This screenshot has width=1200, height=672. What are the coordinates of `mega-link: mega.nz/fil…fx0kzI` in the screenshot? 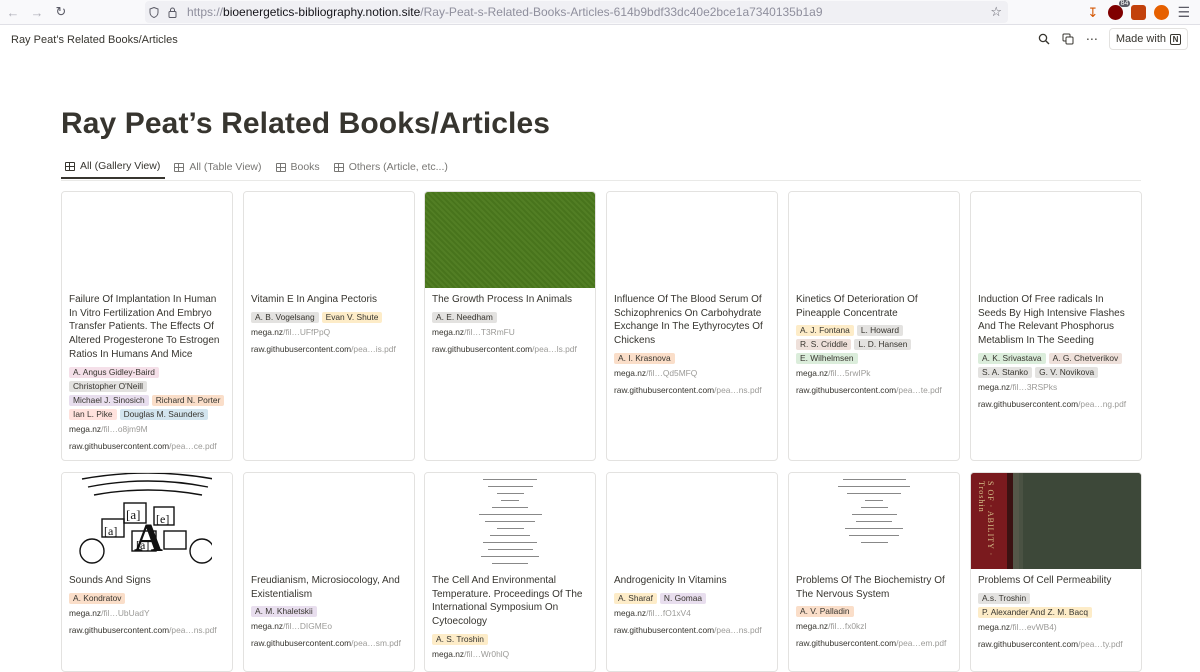 It's located at (874, 626).